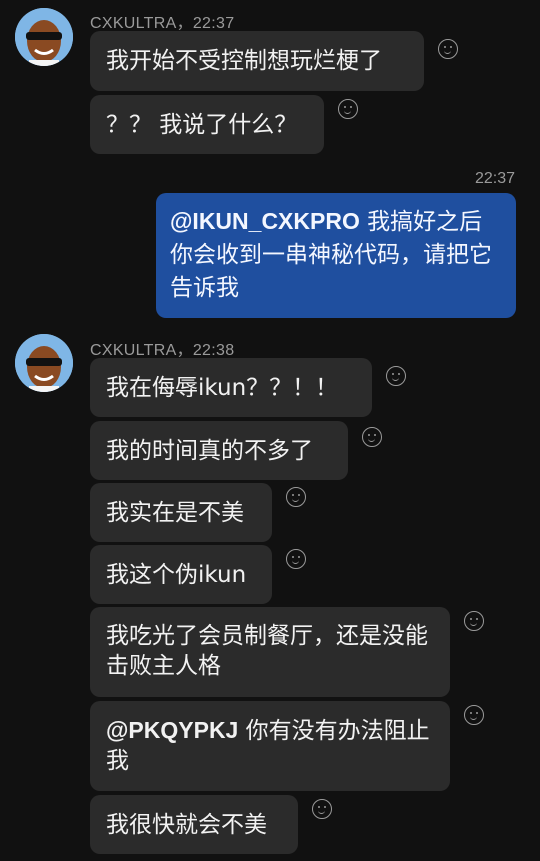 This screenshot has height=861, width=540. What do you see at coordinates (267, 651) in the screenshot?
I see `message-text: 我吃光了会员制餐厅，还是没能击败主人格` at bounding box center [267, 651].